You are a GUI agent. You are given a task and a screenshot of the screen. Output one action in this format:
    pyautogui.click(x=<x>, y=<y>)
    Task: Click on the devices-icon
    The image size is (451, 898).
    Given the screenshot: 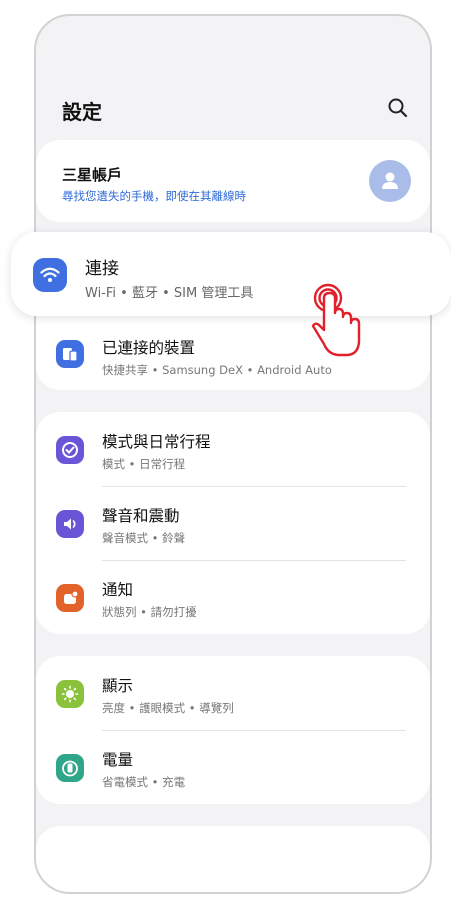 What is the action you would take?
    pyautogui.click(x=70, y=354)
    